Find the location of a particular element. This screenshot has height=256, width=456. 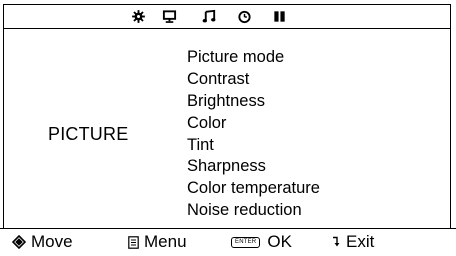

menu-item-picture-mode: Picture mode is located at coordinates (253, 58).